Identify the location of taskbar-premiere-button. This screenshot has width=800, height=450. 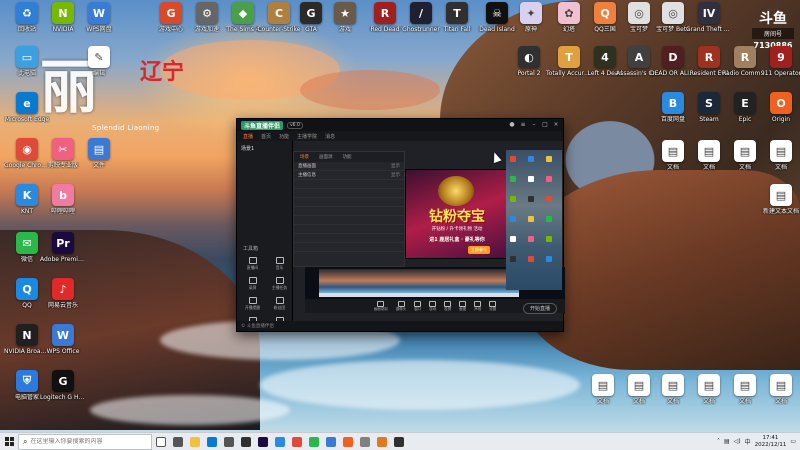
(262, 441).